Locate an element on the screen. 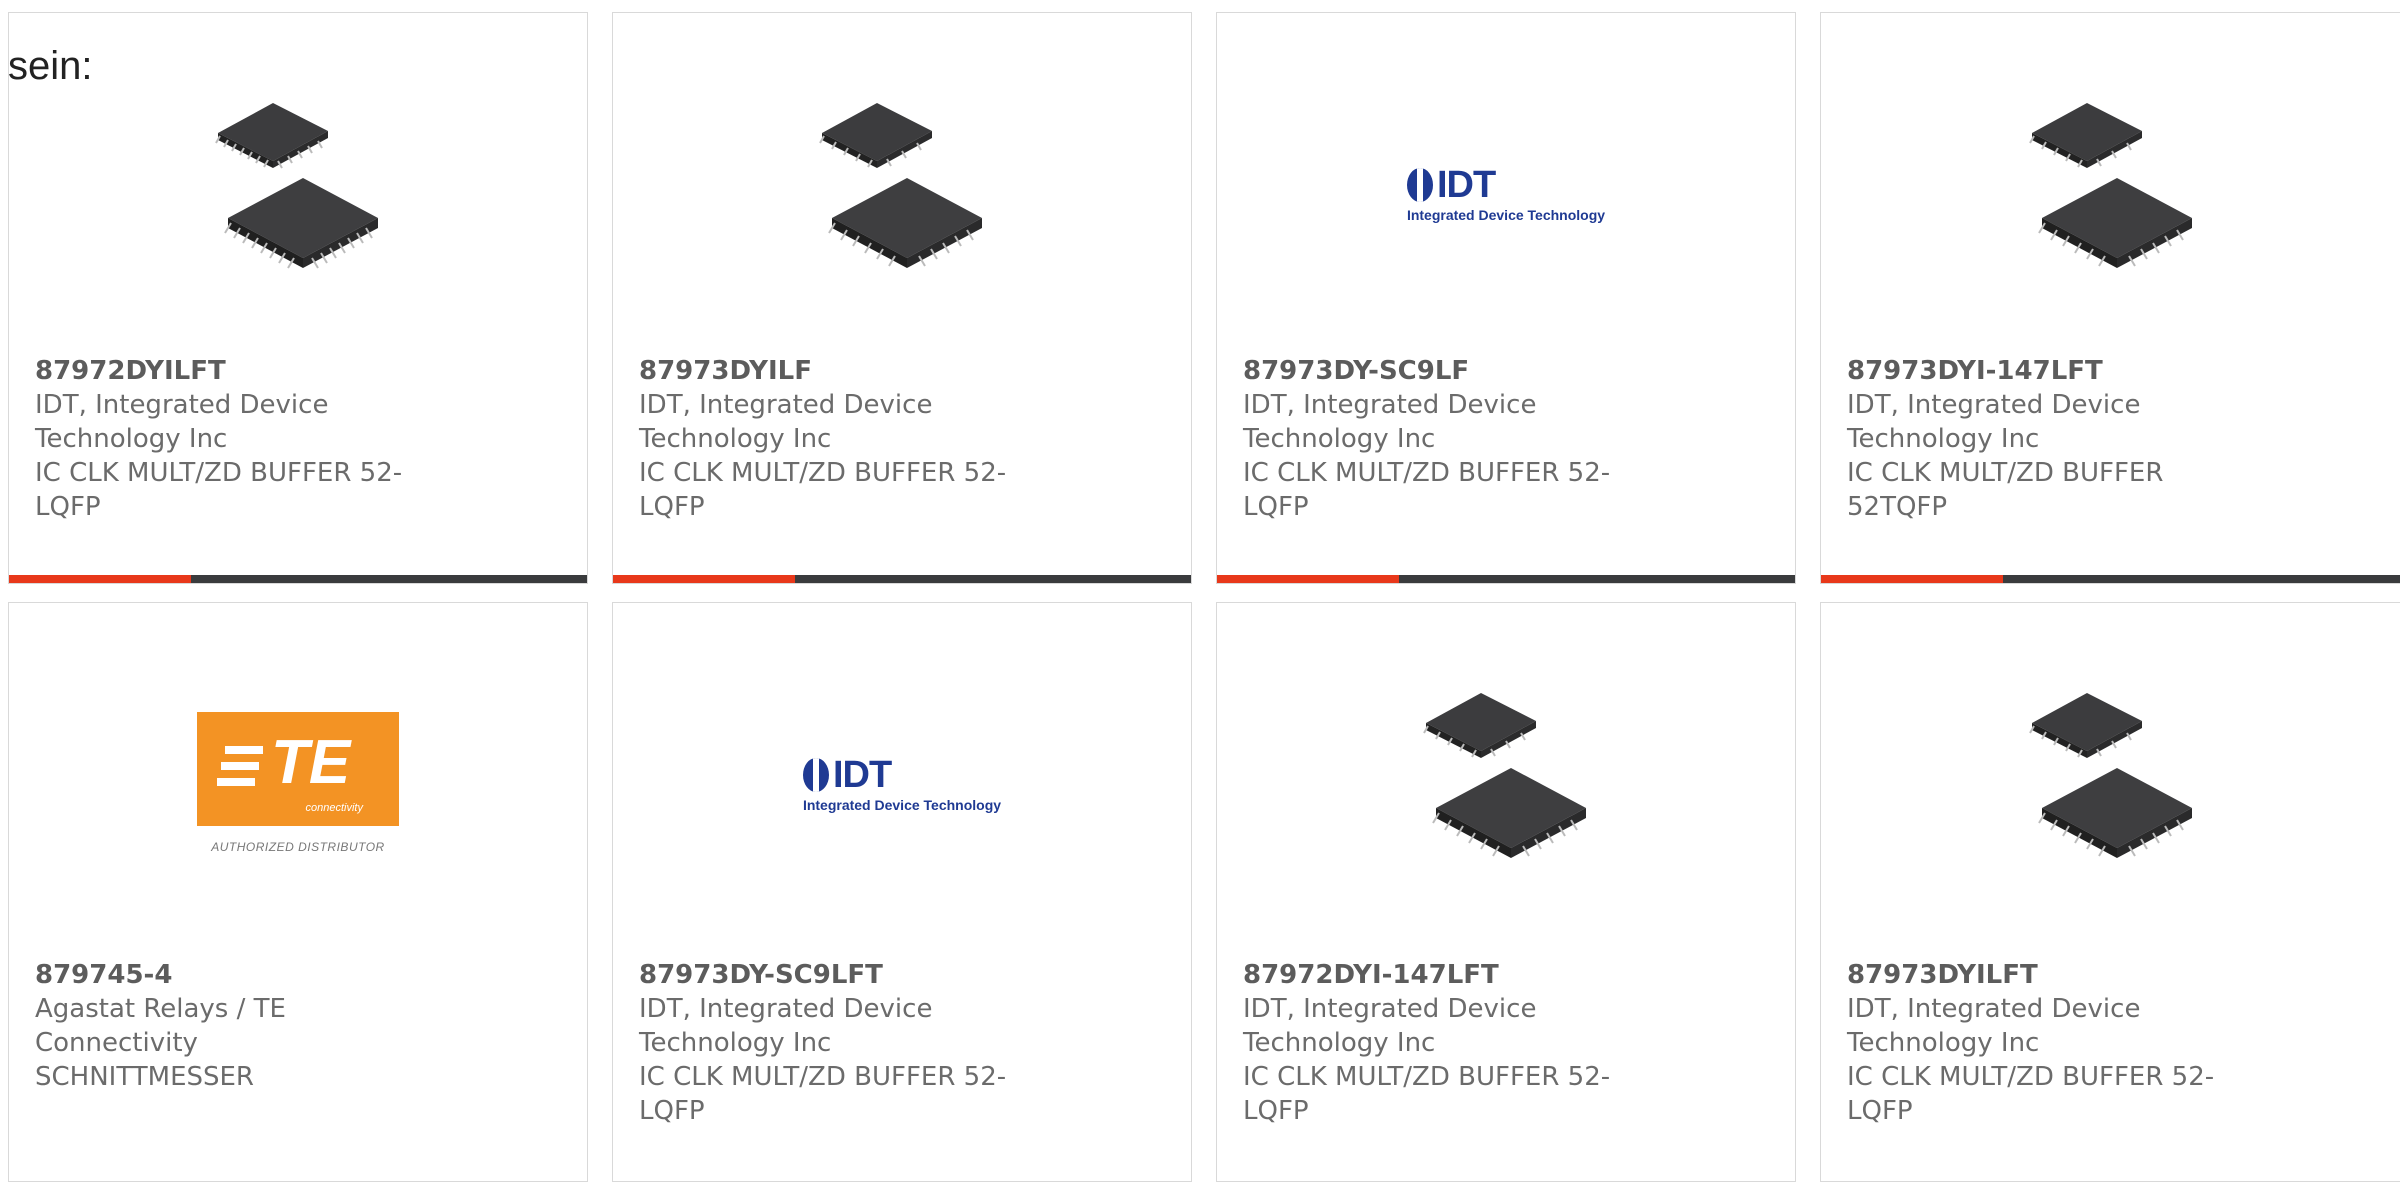  te-logo: TE connectivity AUTHORIZED DISTRIBUTOR is located at coordinates (298, 783).